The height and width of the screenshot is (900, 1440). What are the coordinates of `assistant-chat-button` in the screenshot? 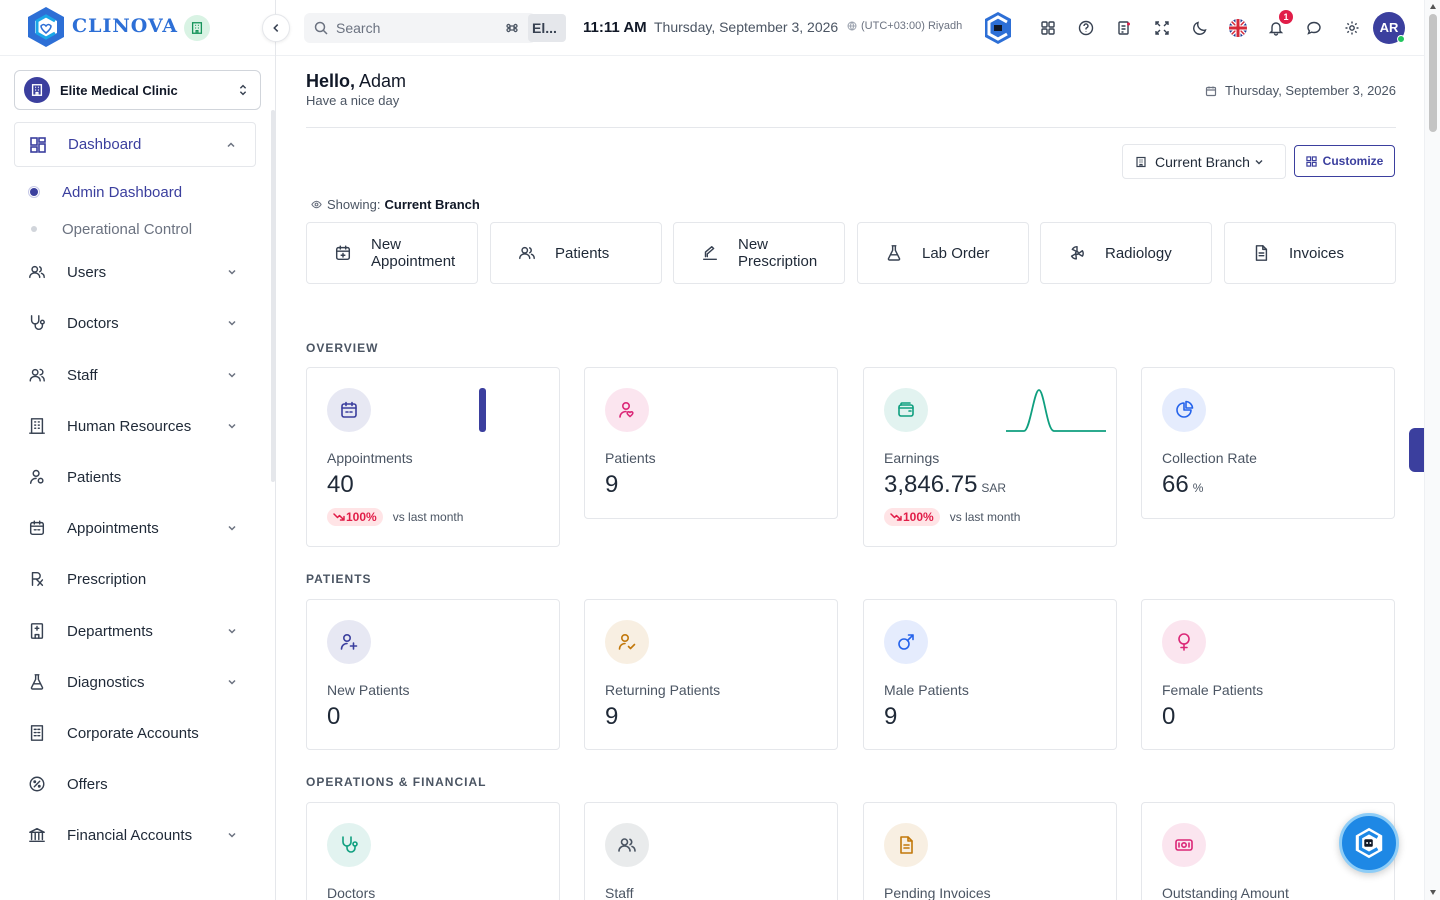 It's located at (1369, 843).